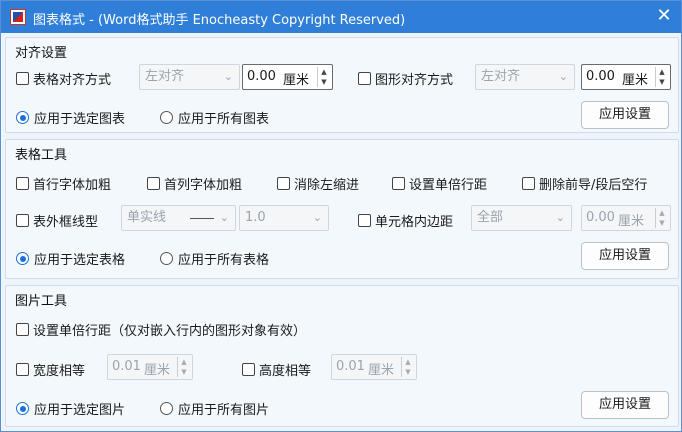 The width and height of the screenshot is (682, 432). I want to click on remove-blank-lines-label: 删除前导/段后空行, so click(593, 185).